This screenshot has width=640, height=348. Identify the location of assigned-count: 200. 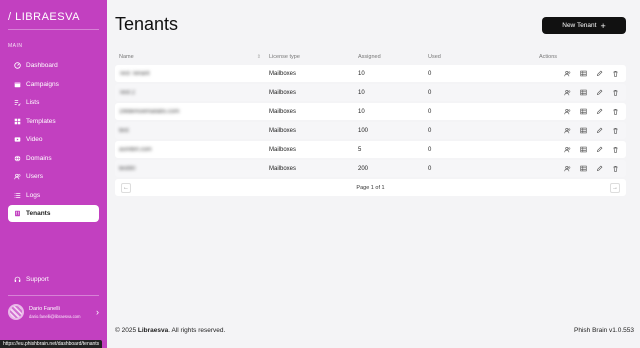
(363, 168).